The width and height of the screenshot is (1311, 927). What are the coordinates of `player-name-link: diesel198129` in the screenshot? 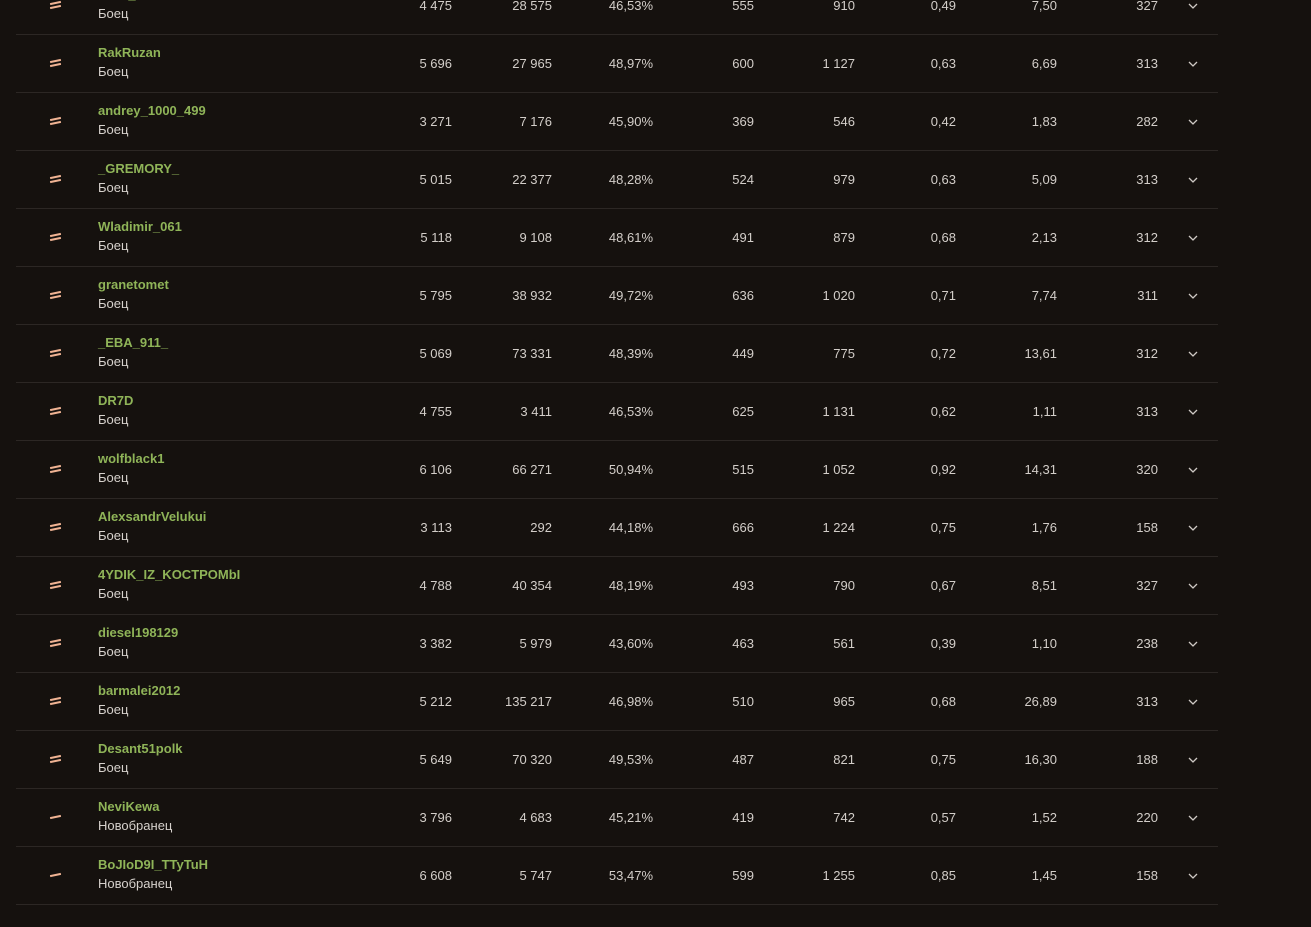 It's located at (138, 632).